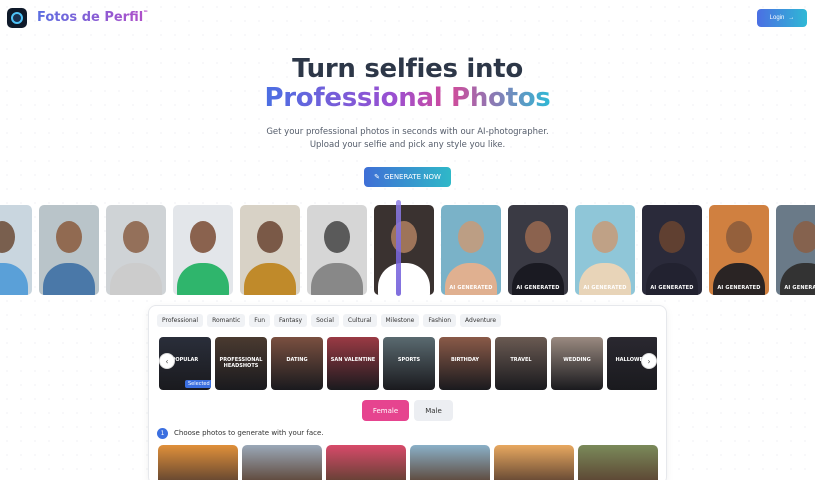 The height and width of the screenshot is (480, 815). What do you see at coordinates (521, 360) in the screenshot?
I see `style-label: TRAVEL` at bounding box center [521, 360].